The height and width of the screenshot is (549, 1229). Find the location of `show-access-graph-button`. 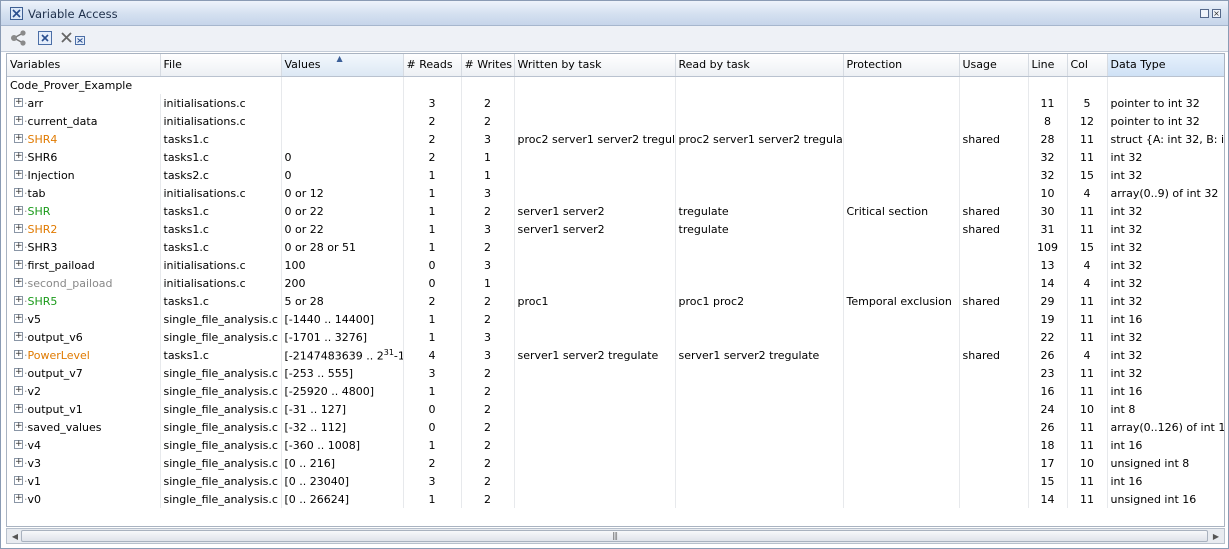

show-access-graph-button is located at coordinates (19, 38).